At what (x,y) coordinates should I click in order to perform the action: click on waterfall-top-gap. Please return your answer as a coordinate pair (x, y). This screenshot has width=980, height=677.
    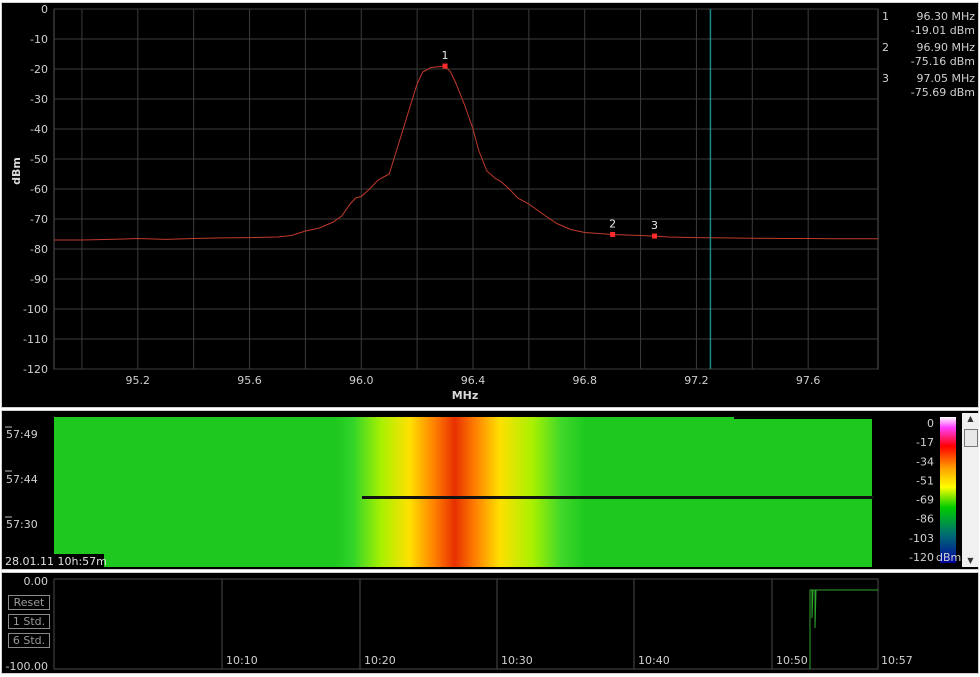
    Looking at the image, I should click on (804, 417).